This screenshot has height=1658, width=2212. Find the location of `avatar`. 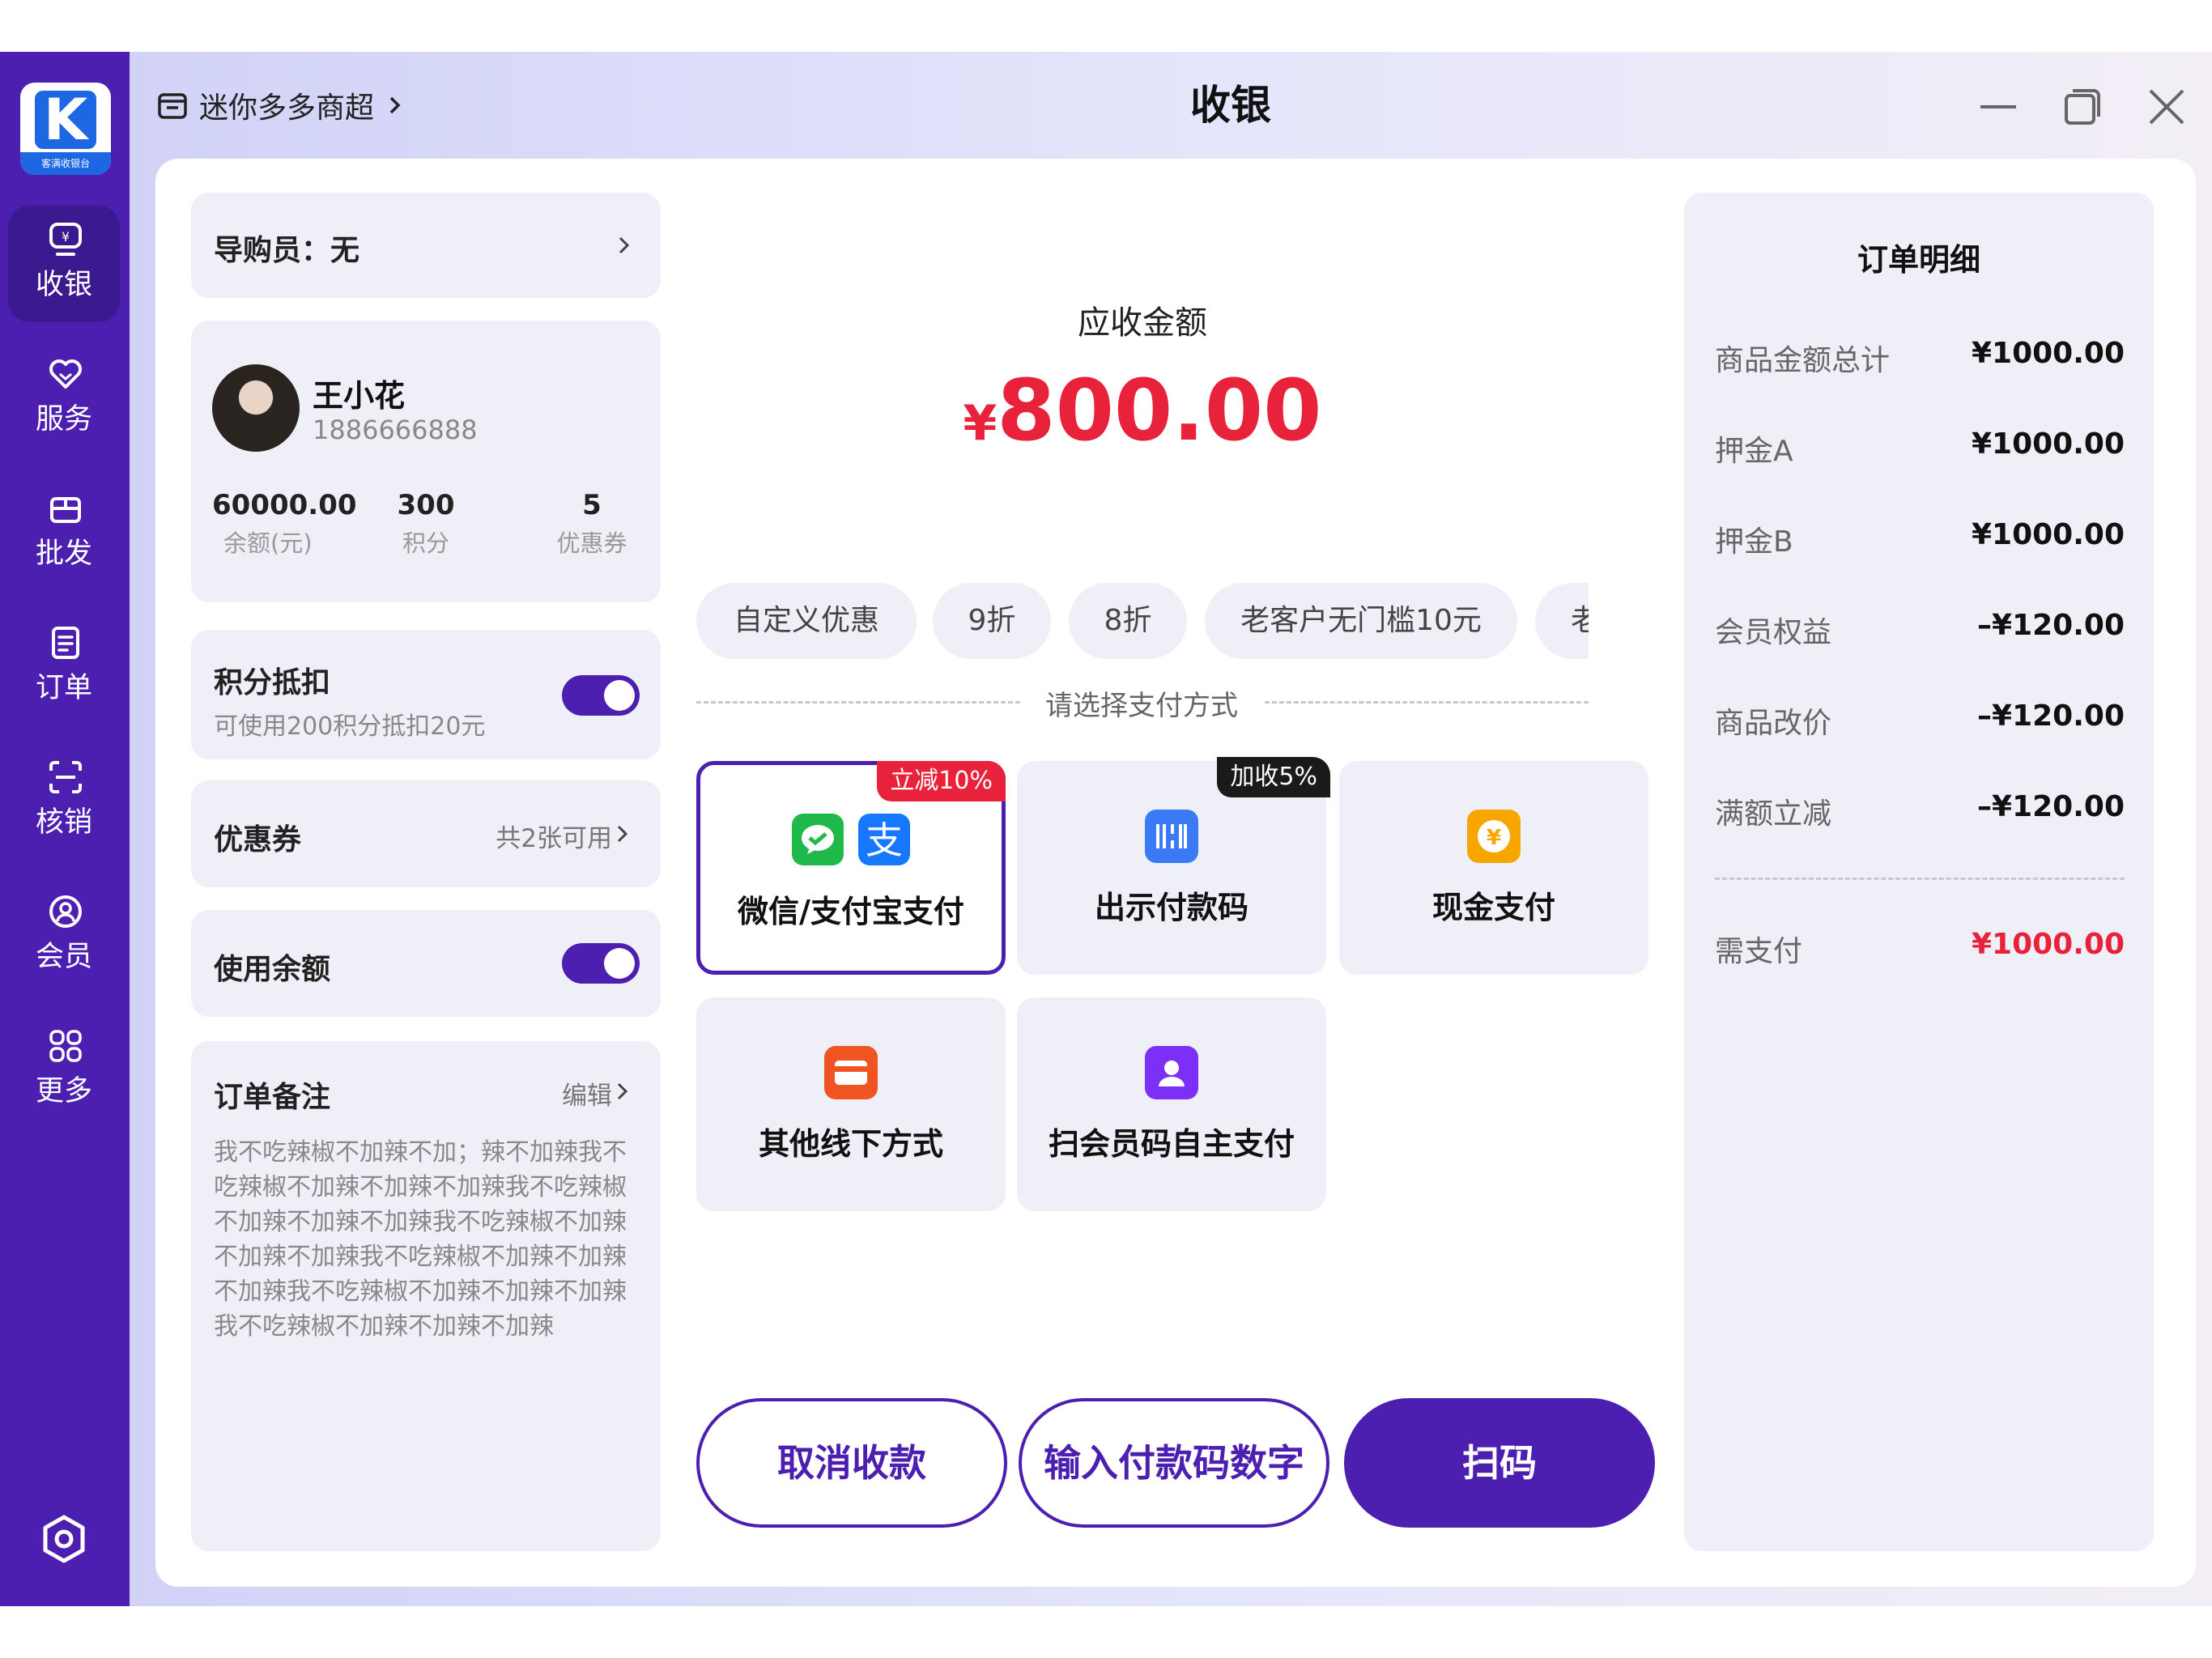

avatar is located at coordinates (256, 408).